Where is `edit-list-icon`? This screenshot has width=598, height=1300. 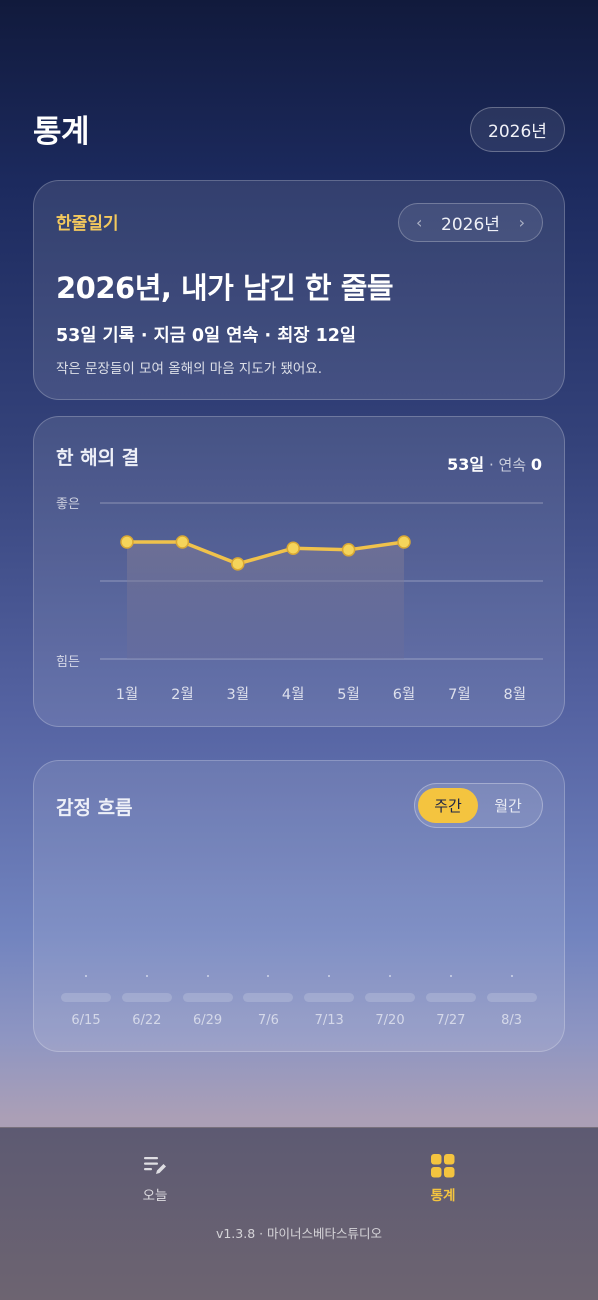 edit-list-icon is located at coordinates (155, 1165).